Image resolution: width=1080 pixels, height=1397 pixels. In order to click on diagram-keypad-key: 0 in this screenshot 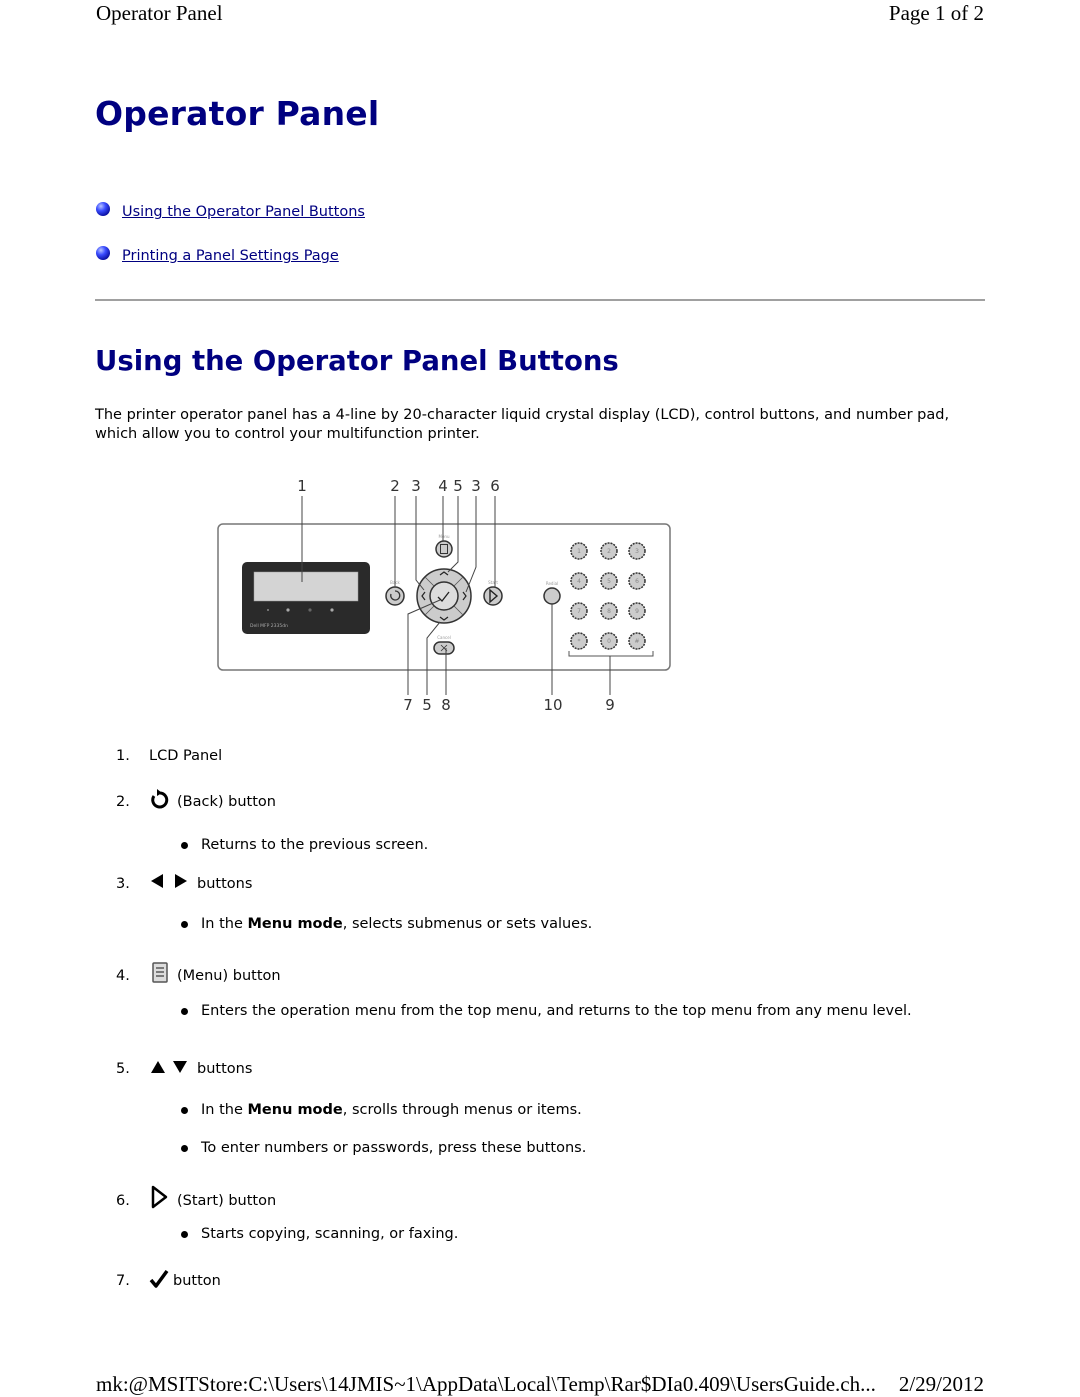, I will do `click(609, 641)`.